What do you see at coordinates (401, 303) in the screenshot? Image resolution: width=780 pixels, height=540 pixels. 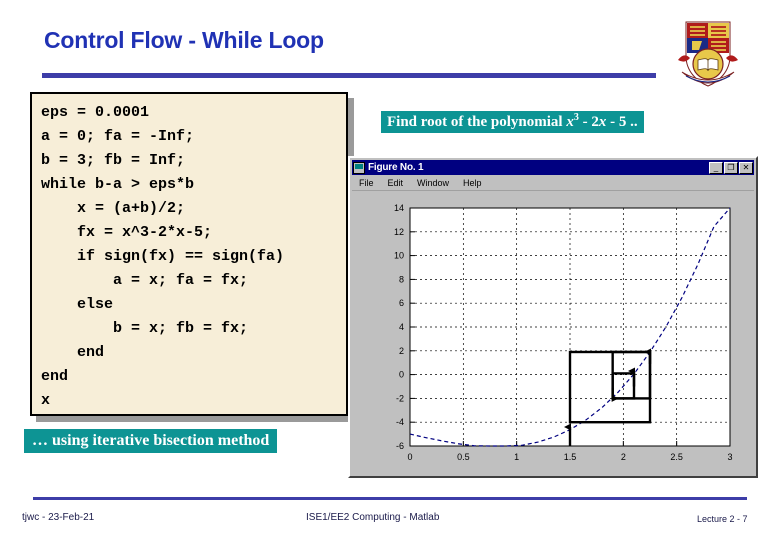 I see `svg-text: 6` at bounding box center [401, 303].